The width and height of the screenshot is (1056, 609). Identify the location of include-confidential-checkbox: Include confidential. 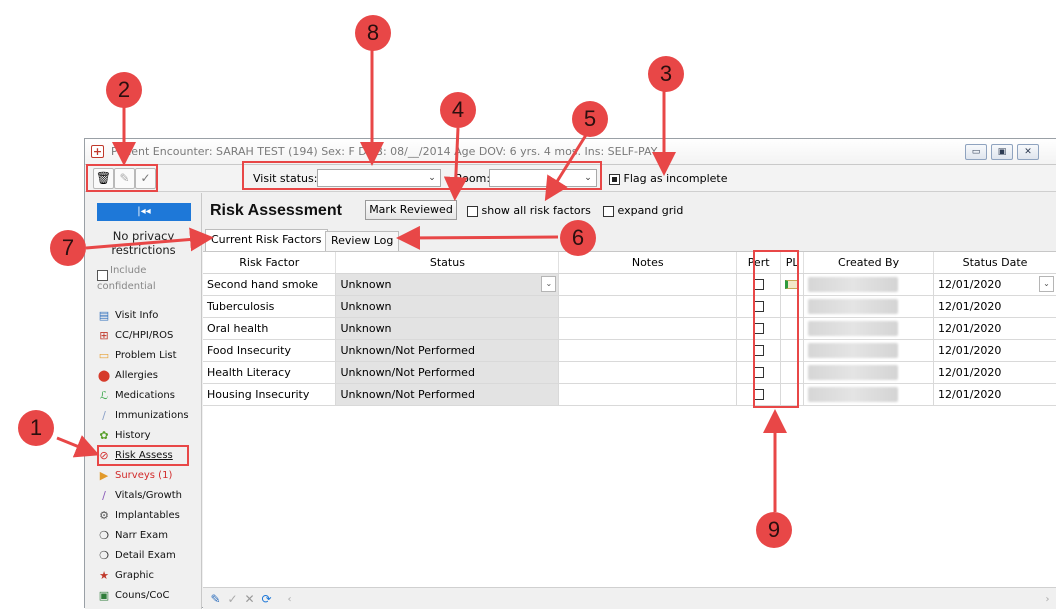
(127, 279).